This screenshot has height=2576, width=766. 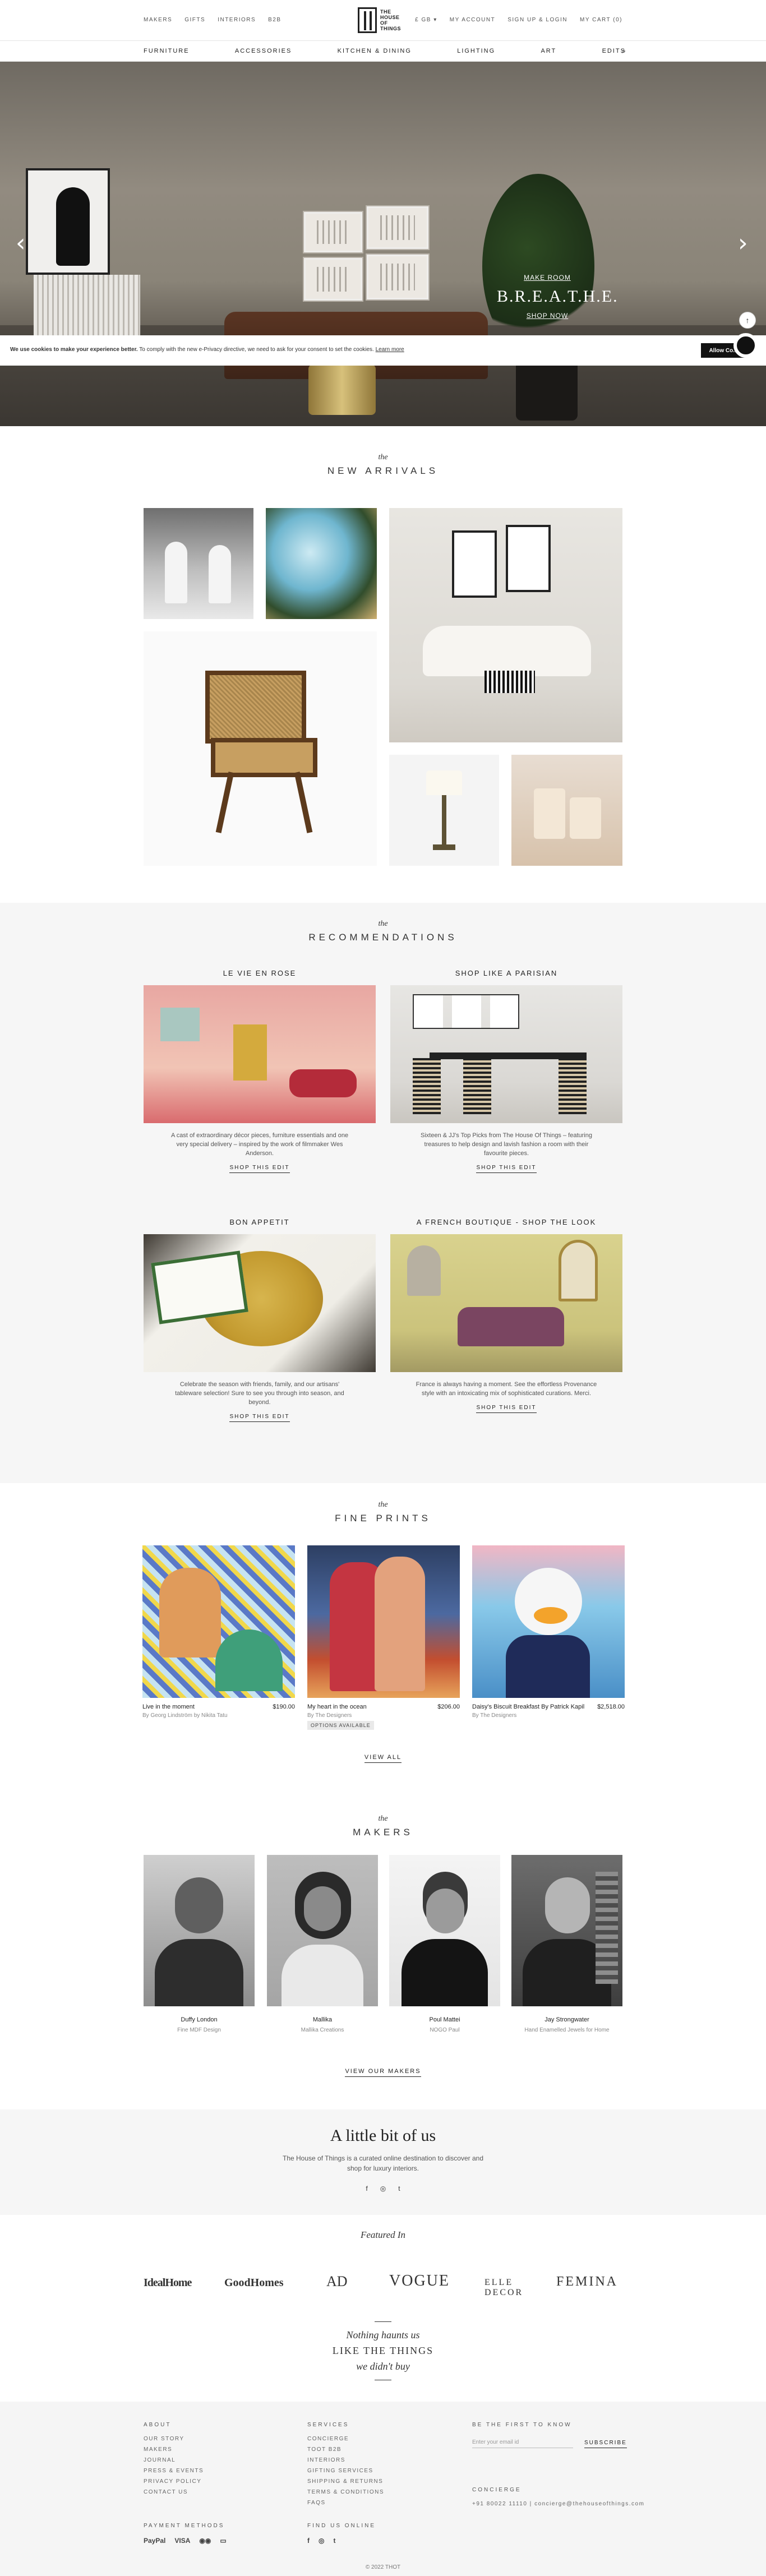 I want to click on top-link-gifts: GIFTS, so click(x=194, y=20).